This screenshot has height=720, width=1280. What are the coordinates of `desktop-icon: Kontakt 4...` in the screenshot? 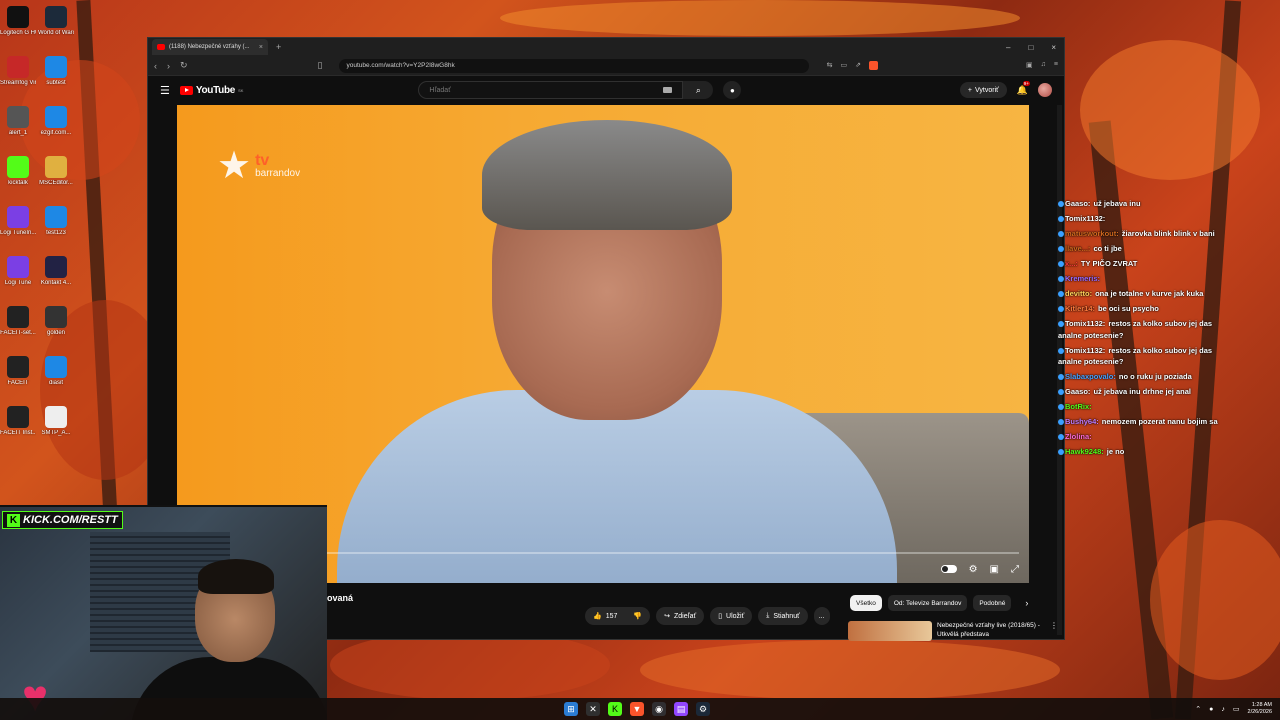 It's located at (56, 271).